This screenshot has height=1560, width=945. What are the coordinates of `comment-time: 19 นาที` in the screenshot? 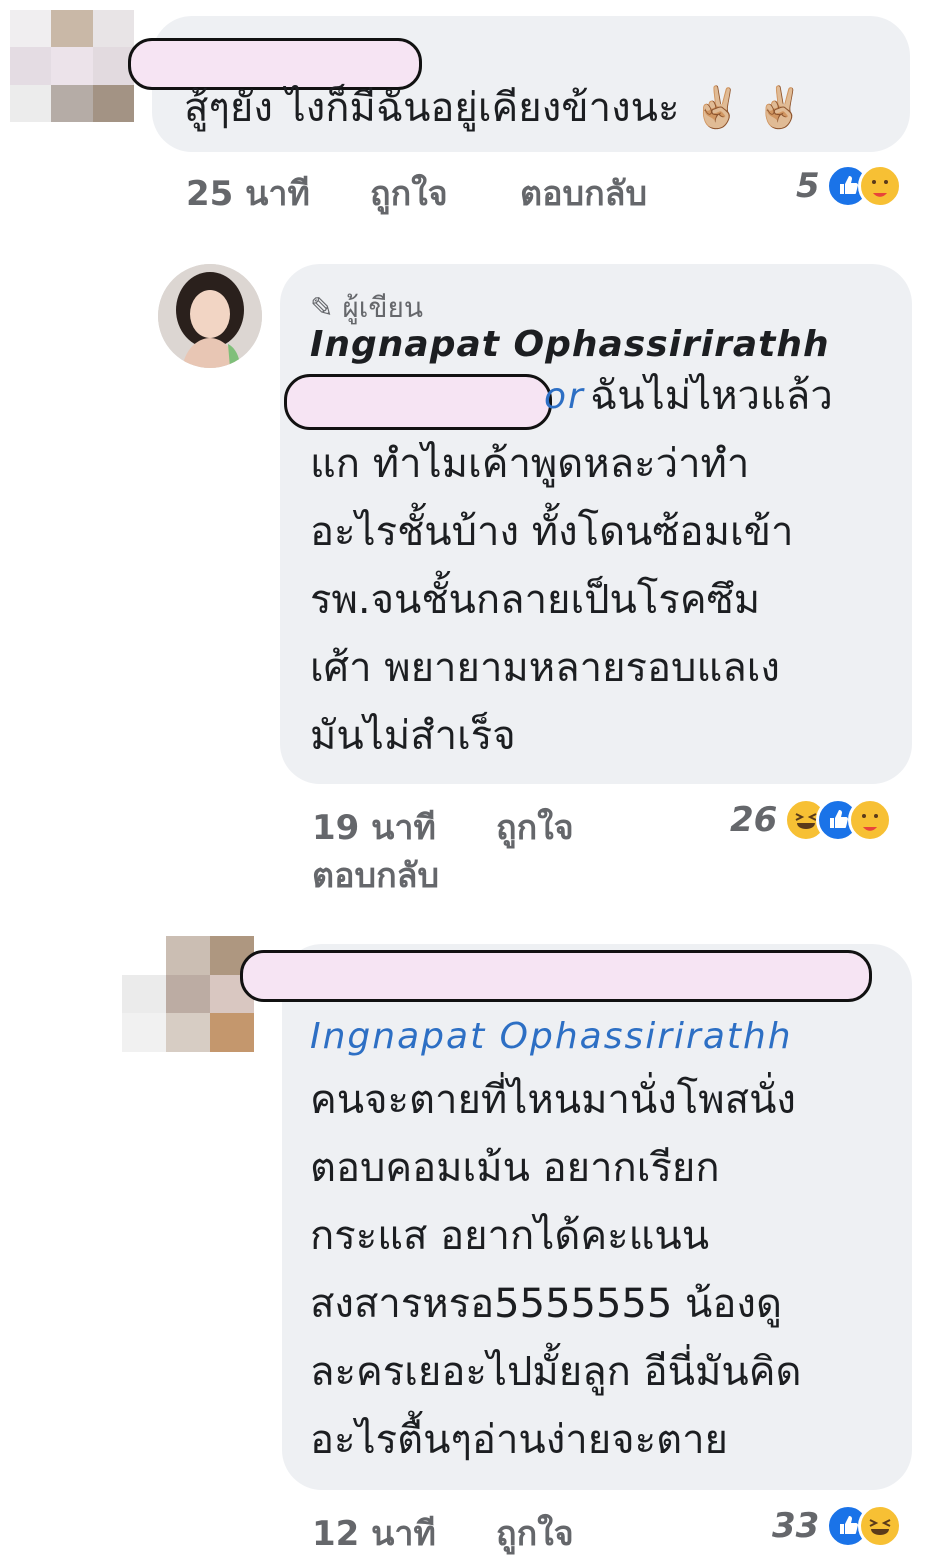 It's located at (374, 827).